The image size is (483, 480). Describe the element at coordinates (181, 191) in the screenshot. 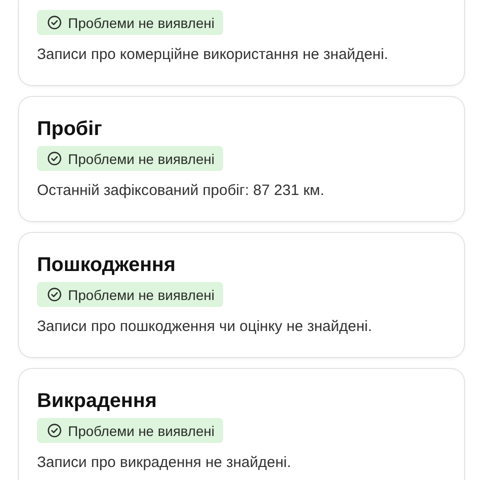

I see `card-text: Останній зафіксований пробіг: 87 231 км.` at that location.